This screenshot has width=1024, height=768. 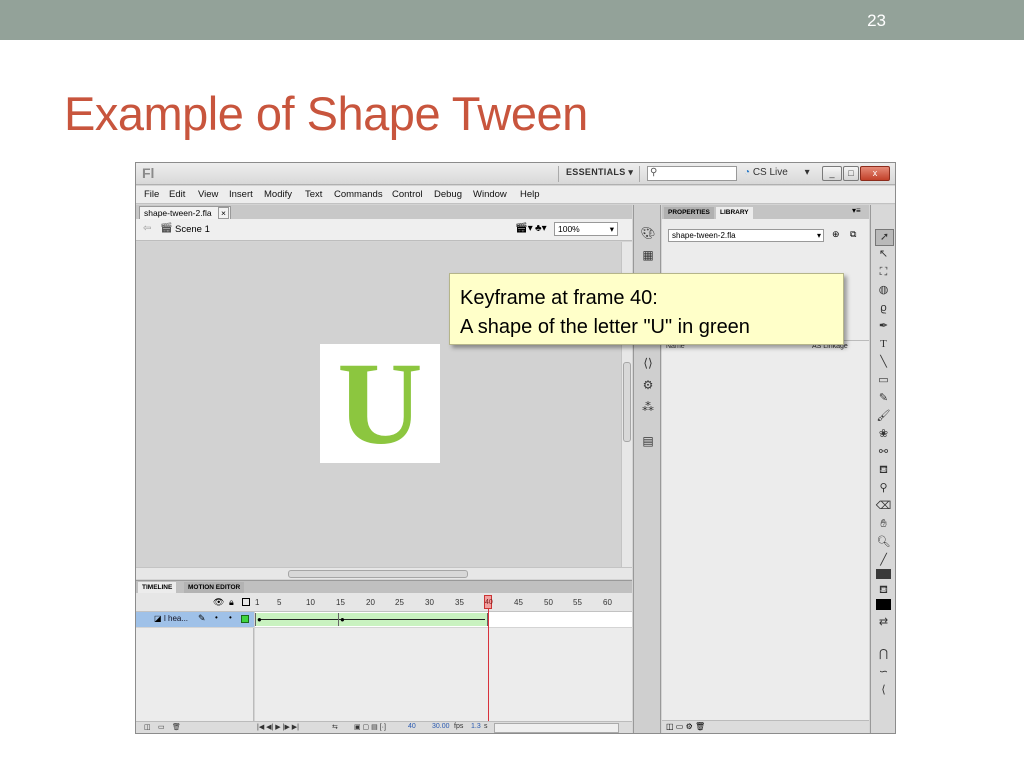 What do you see at coordinates (313, 194) in the screenshot?
I see `menu-text: Text` at bounding box center [313, 194].